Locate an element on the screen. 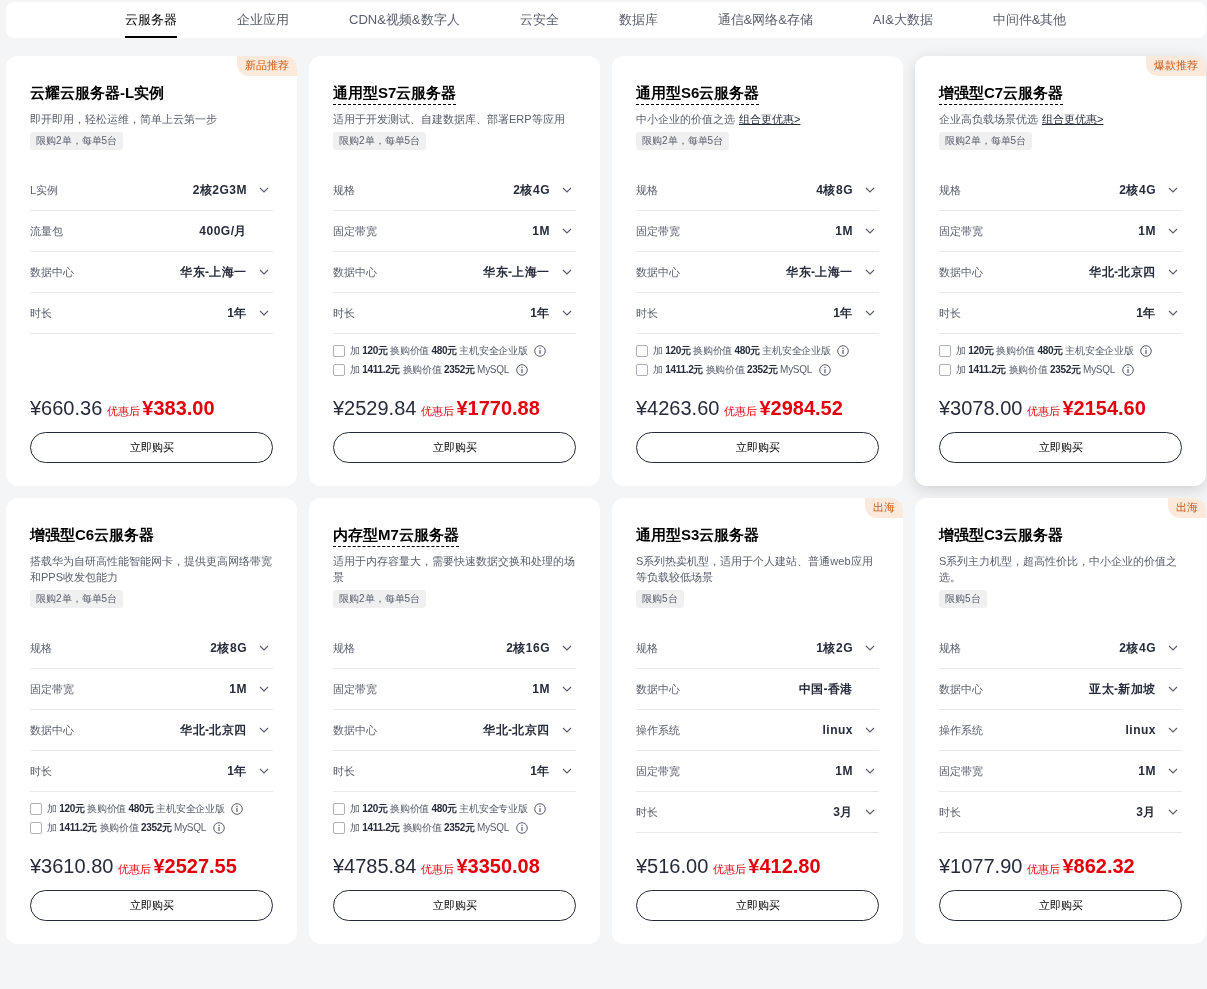  category-tab: 数据库 is located at coordinates (638, 21).